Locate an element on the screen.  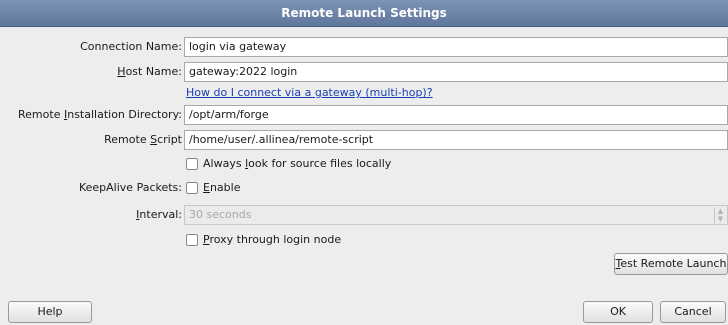
connection-name-field: login via gateway is located at coordinates (456, 47).